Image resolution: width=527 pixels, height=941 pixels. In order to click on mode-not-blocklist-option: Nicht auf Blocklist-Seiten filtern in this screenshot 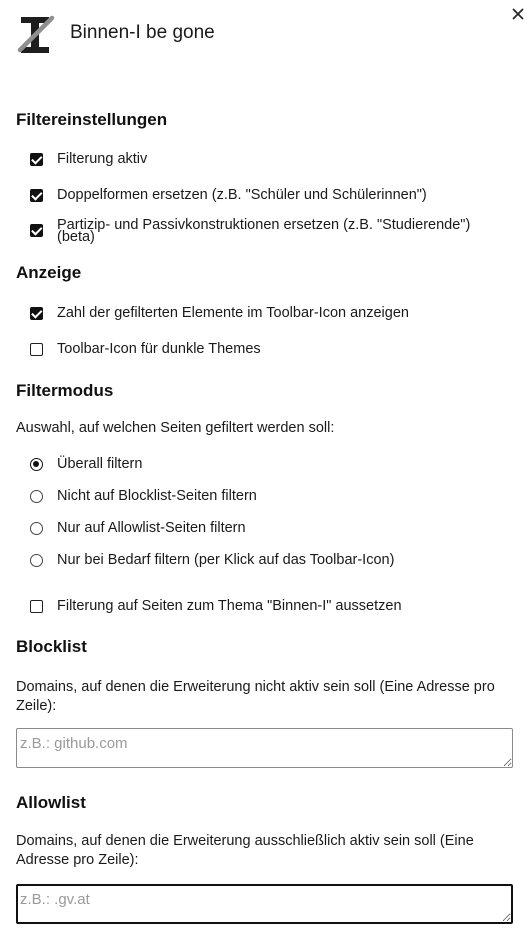, I will do `click(143, 496)`.